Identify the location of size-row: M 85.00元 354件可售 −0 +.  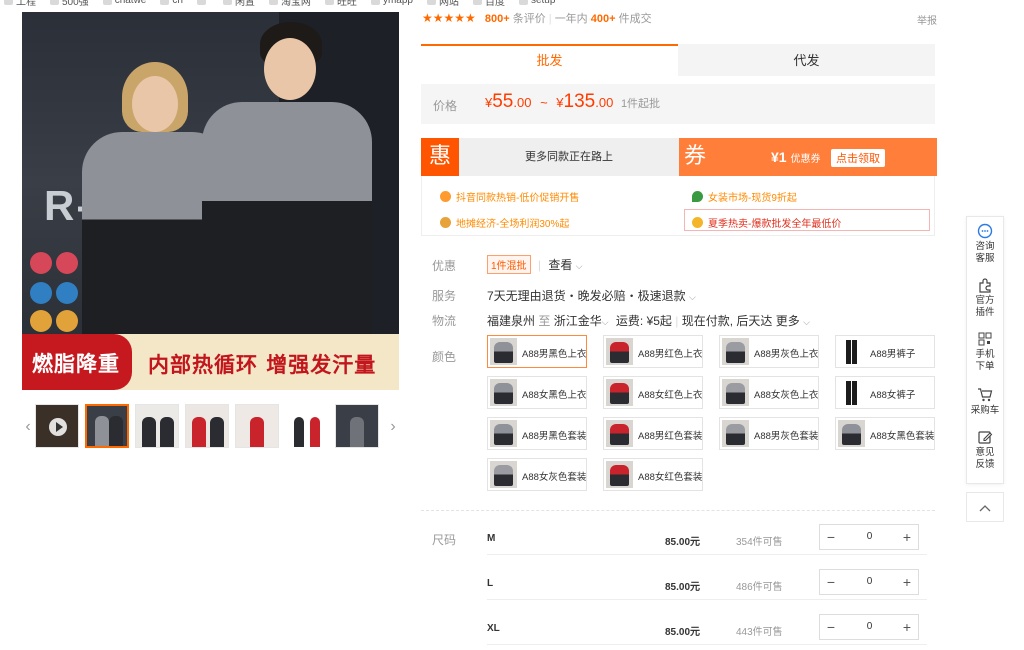
(707, 535).